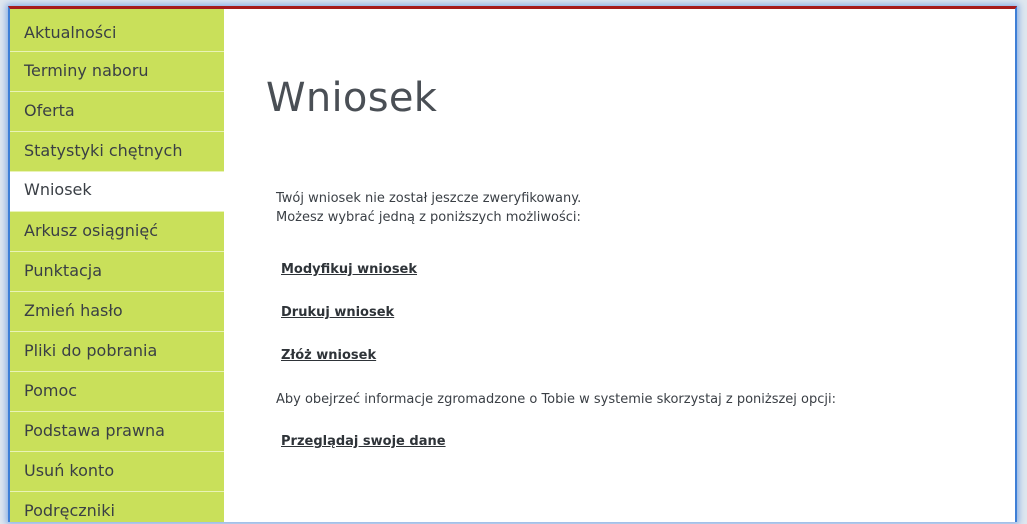  I want to click on sidebar-item-podreczniki: Podręczniki, so click(117, 507).